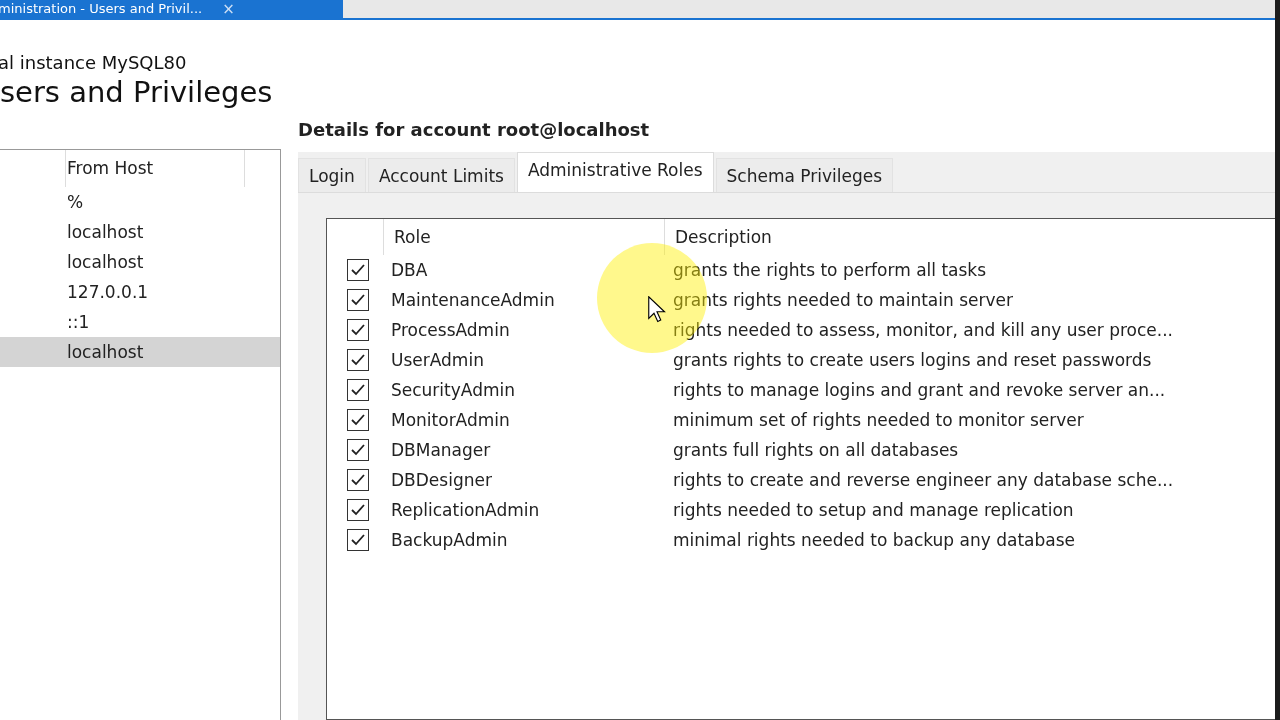  What do you see at coordinates (137, 92) in the screenshot?
I see `page-title: sers and Privileges` at bounding box center [137, 92].